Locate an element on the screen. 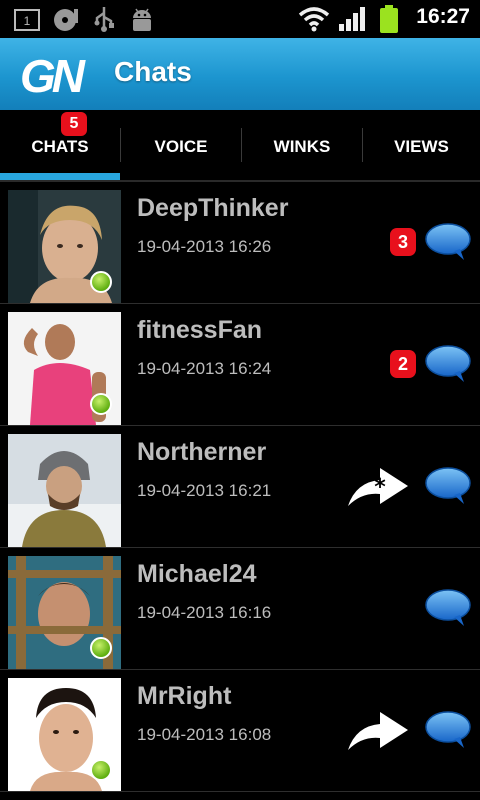 This screenshot has height=800, width=480. status-bar: 1 16:27 is located at coordinates (240, 19).